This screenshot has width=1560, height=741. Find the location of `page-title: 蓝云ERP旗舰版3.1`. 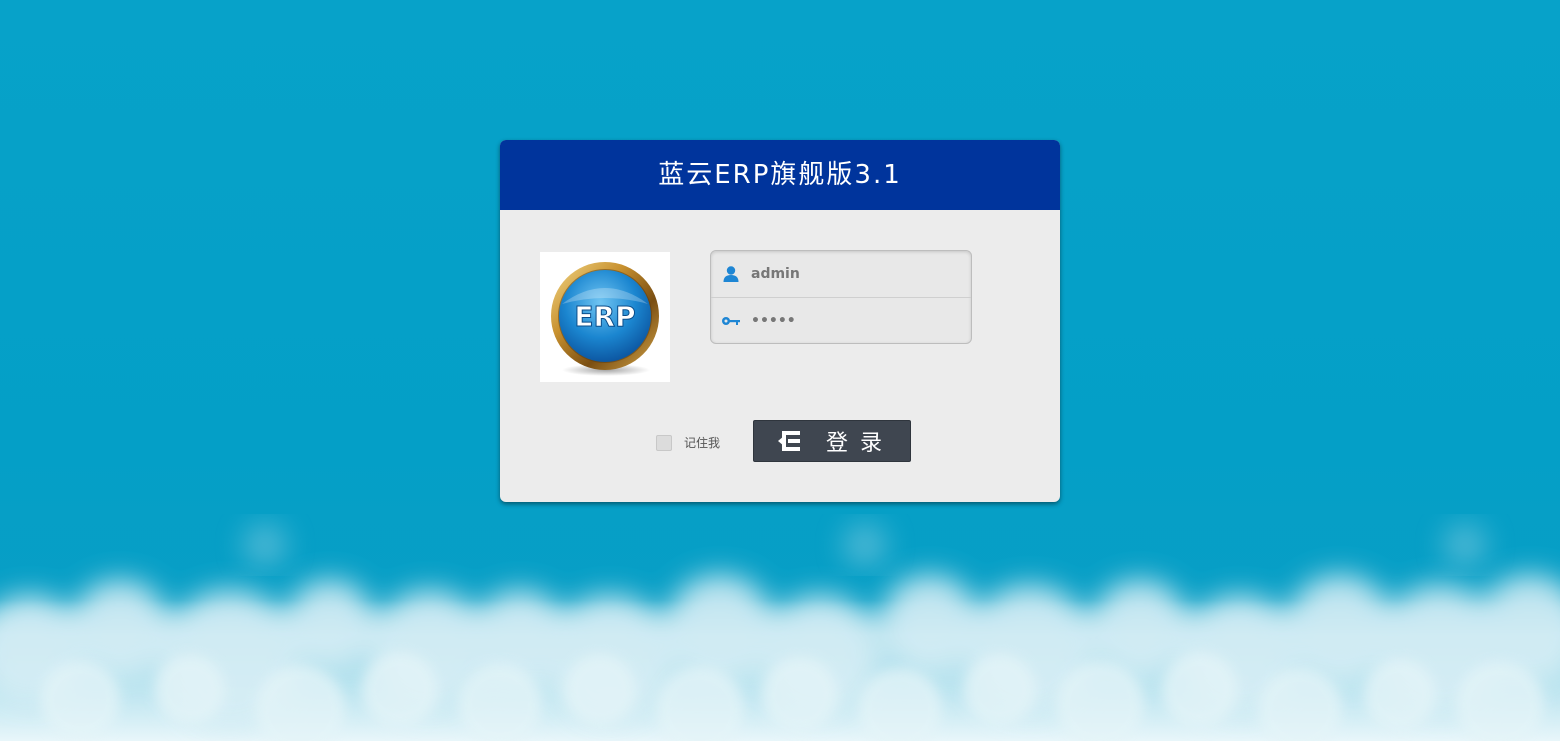

page-title: 蓝云ERP旗舰版3.1 is located at coordinates (780, 175).